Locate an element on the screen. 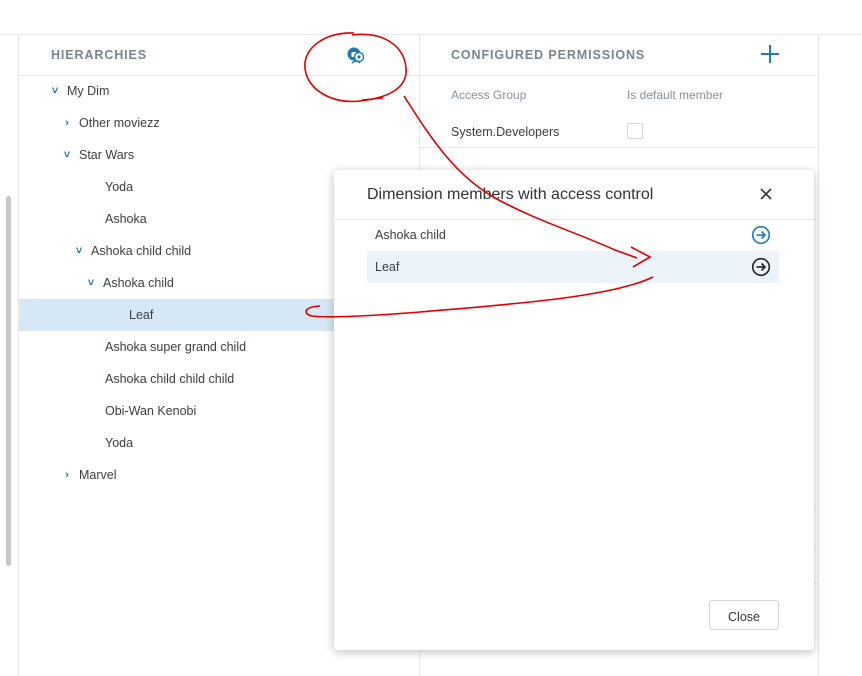 Image resolution: width=862 pixels, height=676 pixels. member-row-ashoka-child: Ashoka child is located at coordinates (573, 235).